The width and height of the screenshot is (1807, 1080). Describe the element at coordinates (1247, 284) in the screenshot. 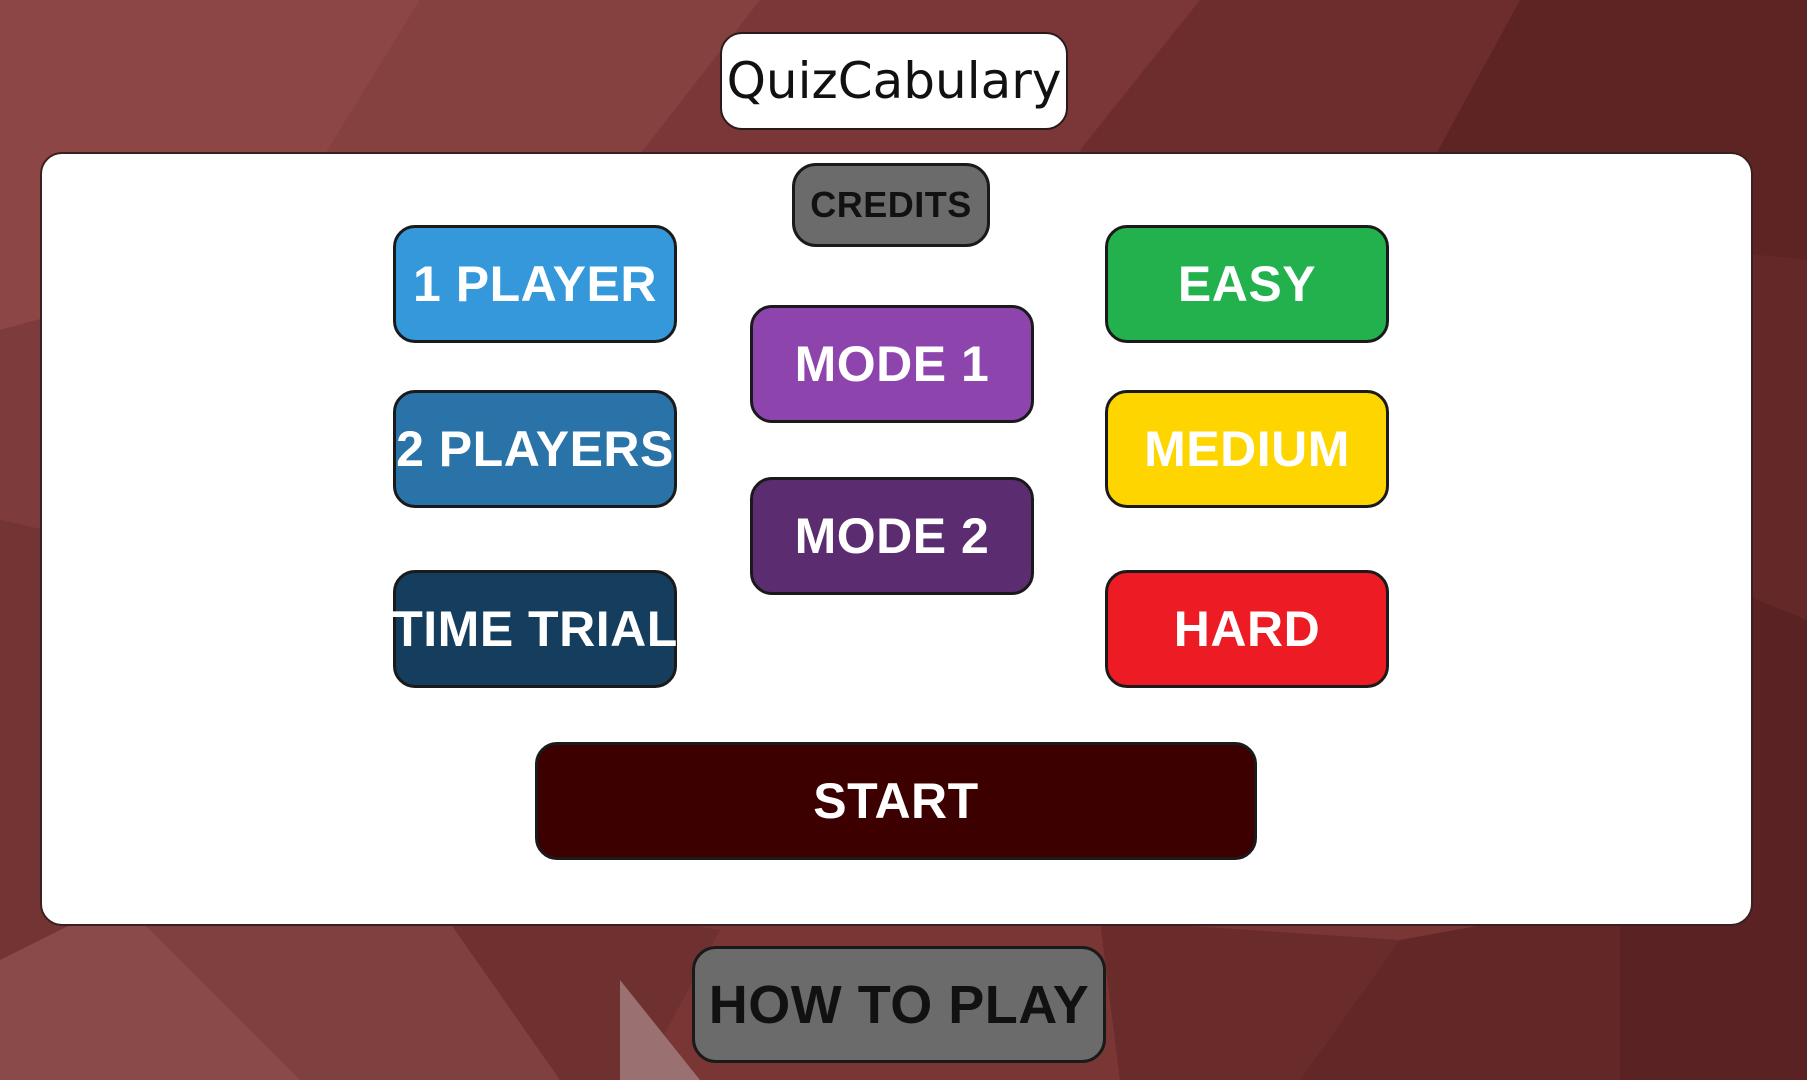

I see `easy-button: EASY` at that location.